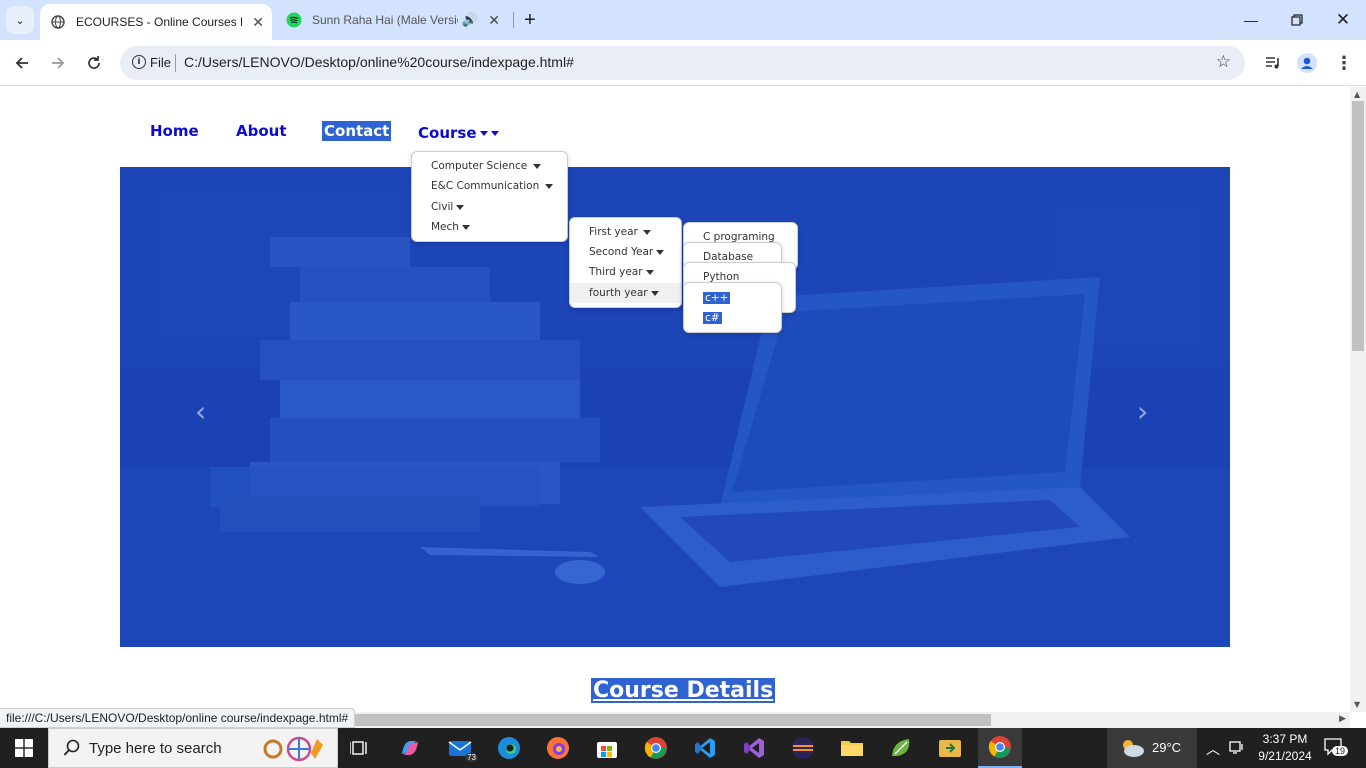  I want to click on scroll-up-arrow-icon: ▲, so click(1357, 94).